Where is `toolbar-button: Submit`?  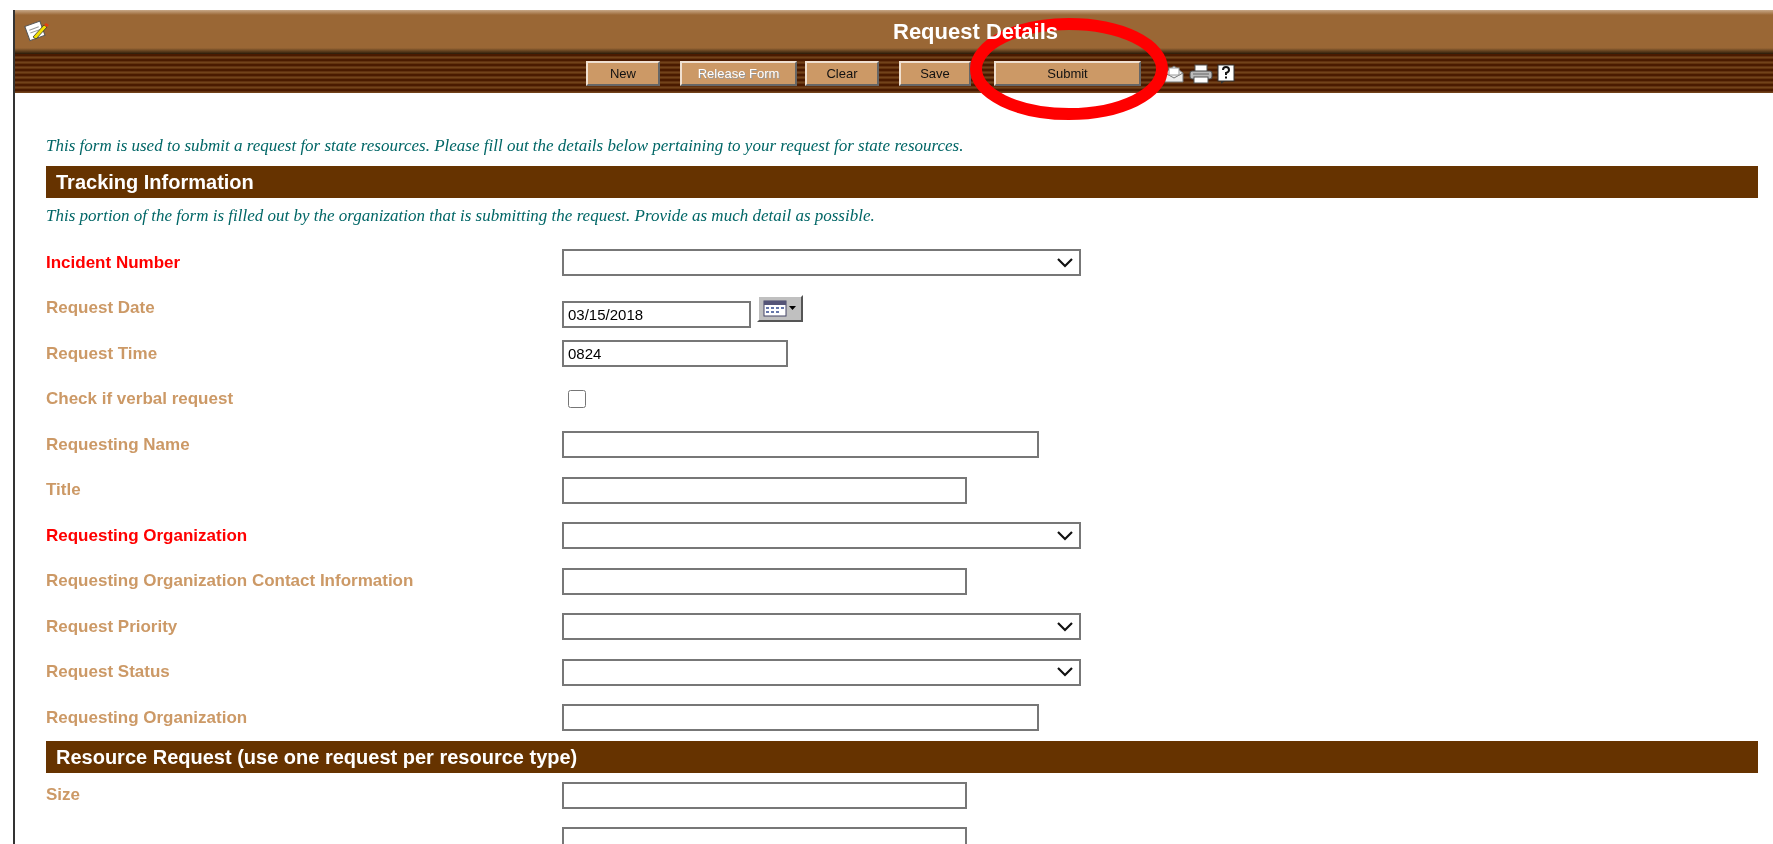 toolbar-button: Submit is located at coordinates (1067, 73).